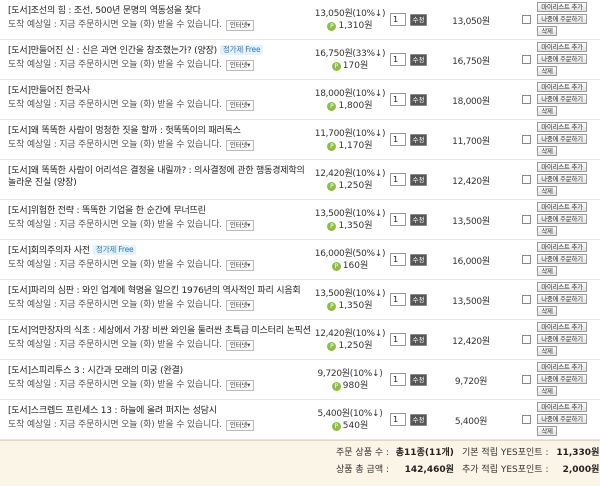 The width and height of the screenshot is (600, 486). I want to click on item-title-link: [도서]회의주의자 사전 정가제 Free, so click(161, 251).